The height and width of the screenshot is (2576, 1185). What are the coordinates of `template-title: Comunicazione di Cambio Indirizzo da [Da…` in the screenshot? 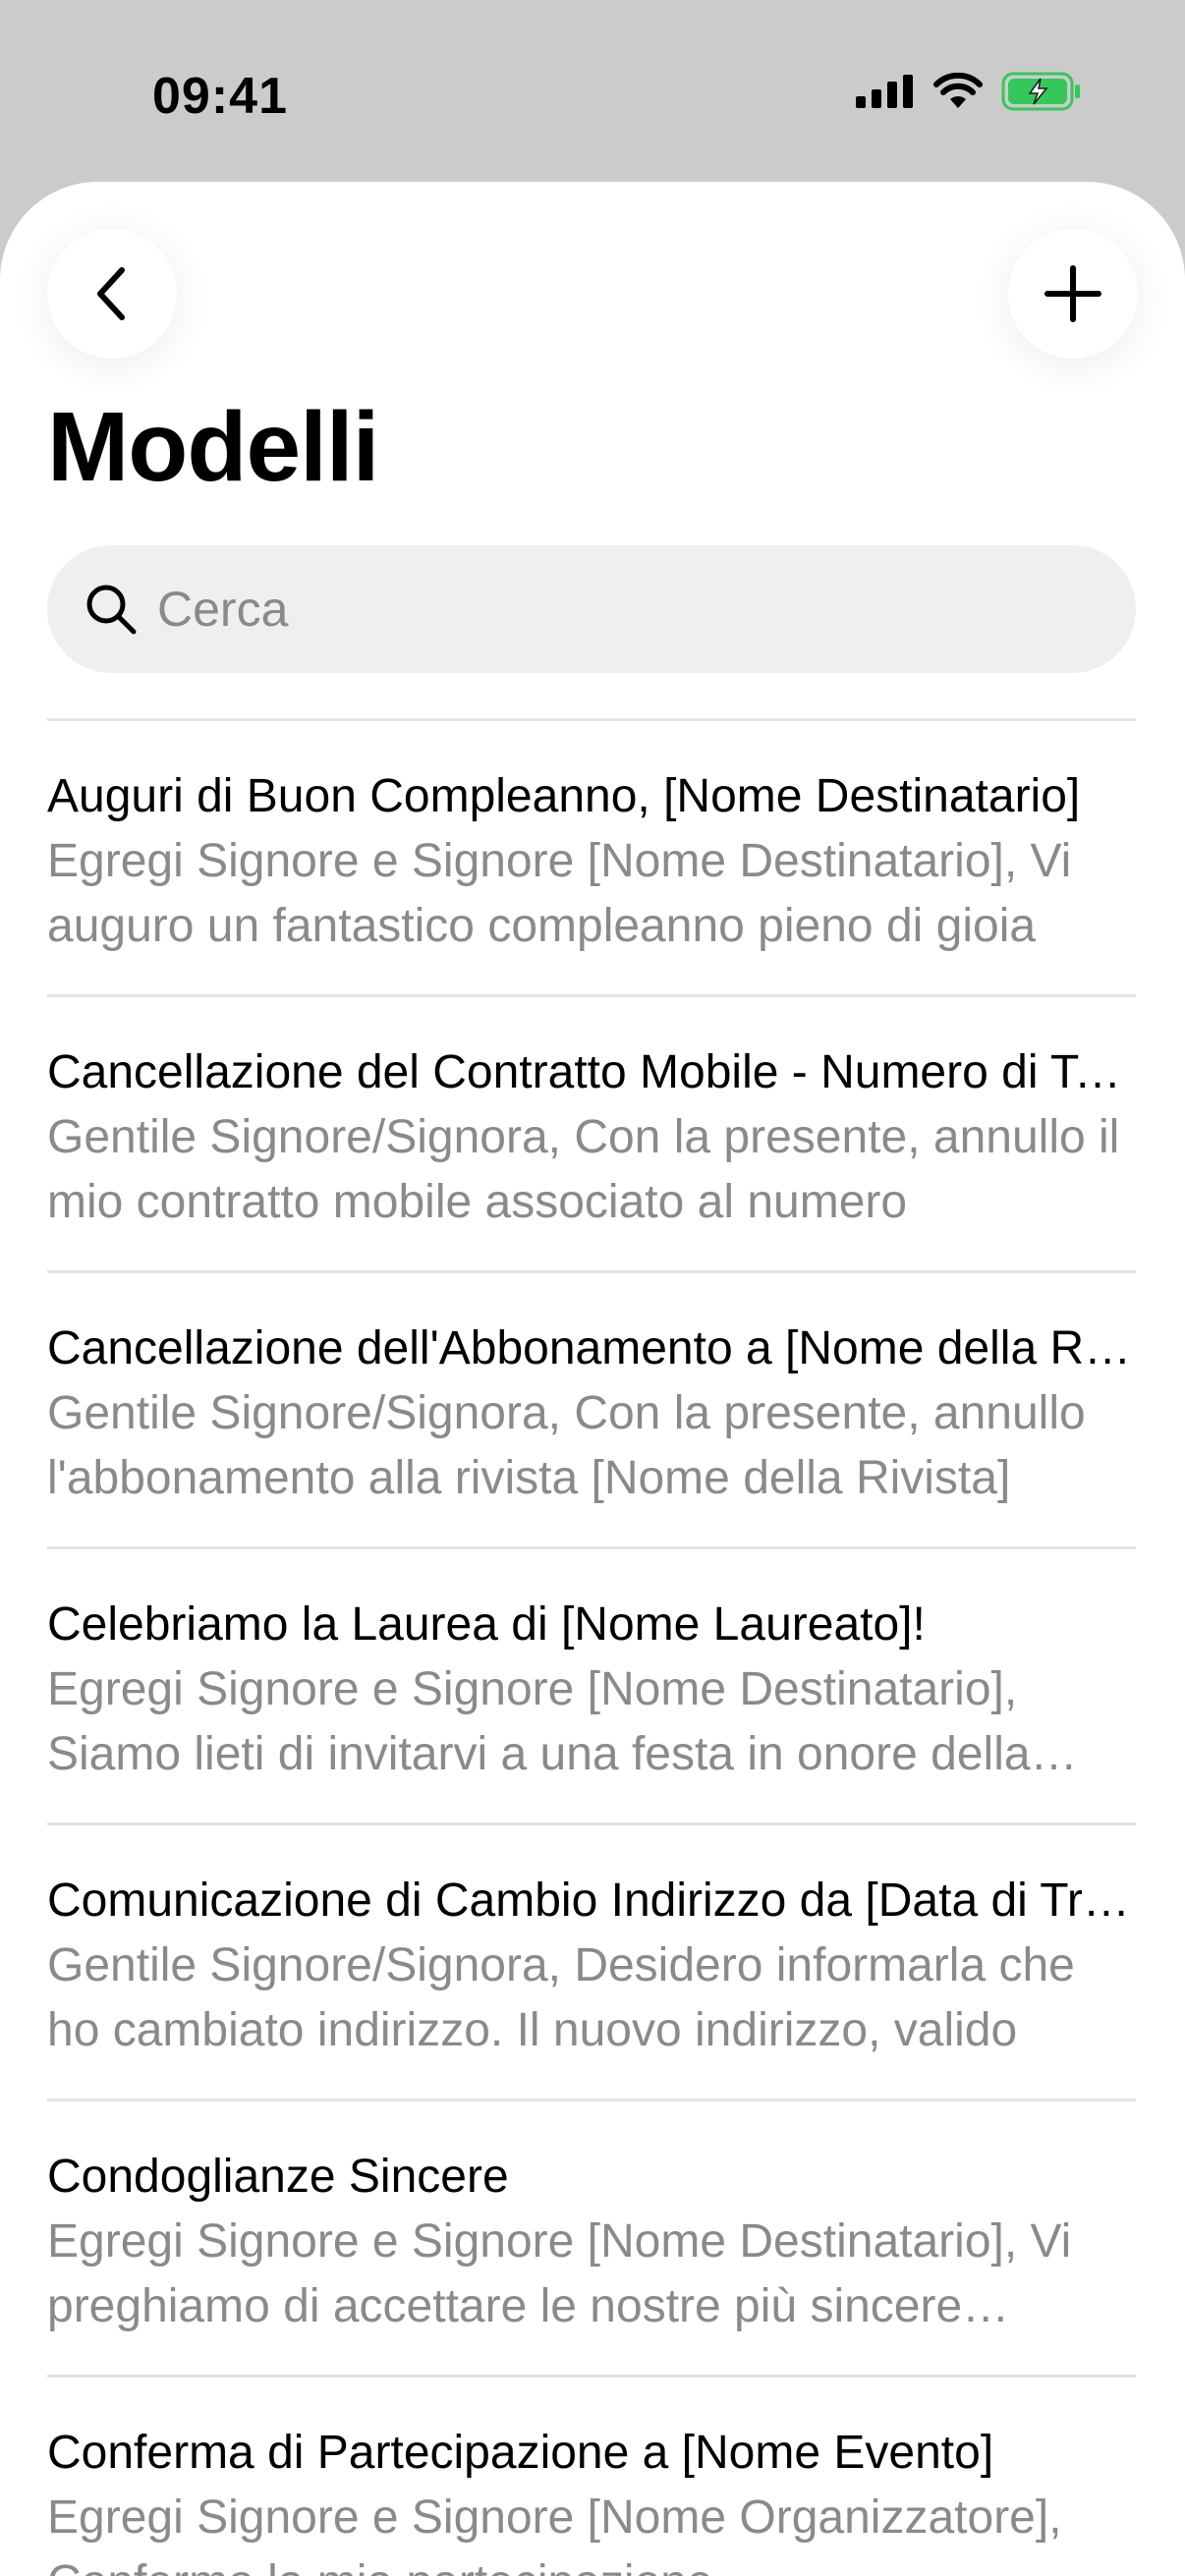 It's located at (592, 1901).